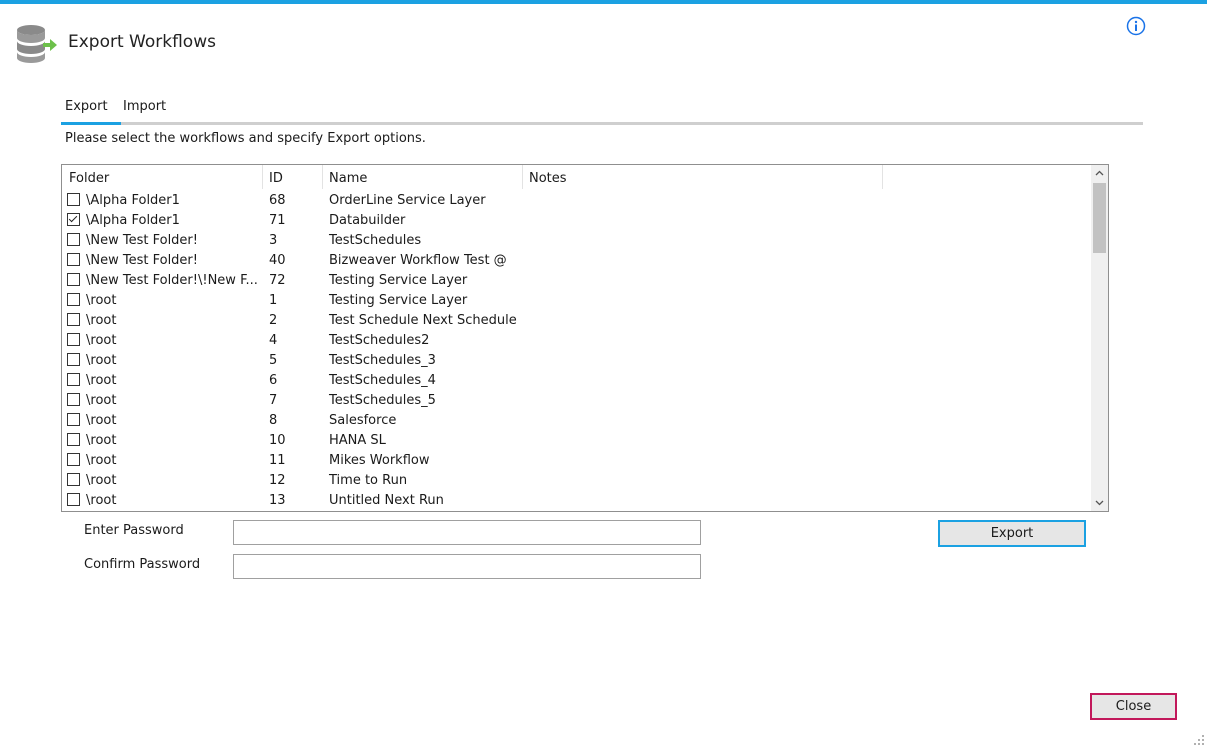  What do you see at coordinates (576, 420) in the screenshot?
I see `table-row: \root 8 Salesforce` at bounding box center [576, 420].